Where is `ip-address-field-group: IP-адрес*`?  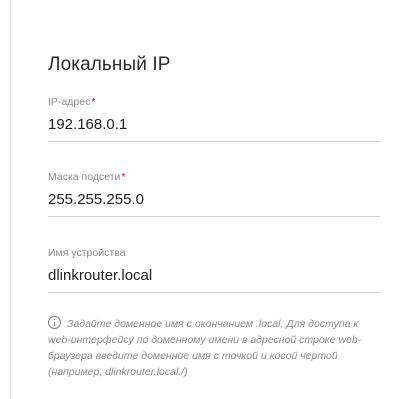
ip-address-field-group: IP-адрес* is located at coordinates (214, 119).